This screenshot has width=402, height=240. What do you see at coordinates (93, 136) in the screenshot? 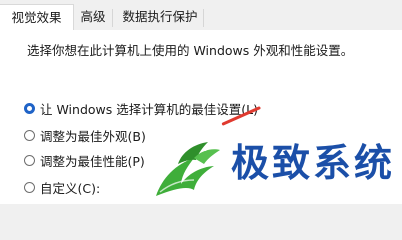
I see `option-label: 调整为最佳外观(B)` at bounding box center [93, 136].